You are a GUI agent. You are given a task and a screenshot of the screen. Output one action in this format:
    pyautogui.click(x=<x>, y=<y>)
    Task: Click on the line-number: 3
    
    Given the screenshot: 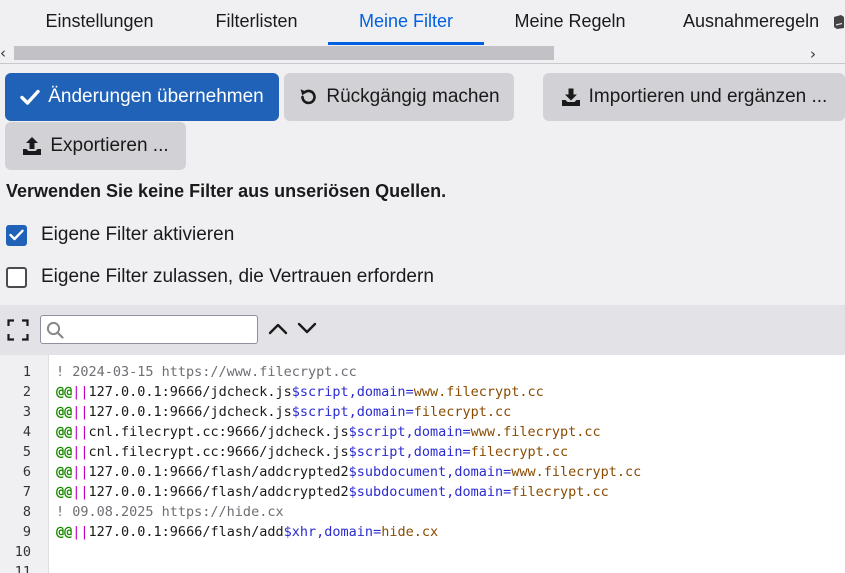 What is the action you would take?
    pyautogui.click(x=26, y=412)
    